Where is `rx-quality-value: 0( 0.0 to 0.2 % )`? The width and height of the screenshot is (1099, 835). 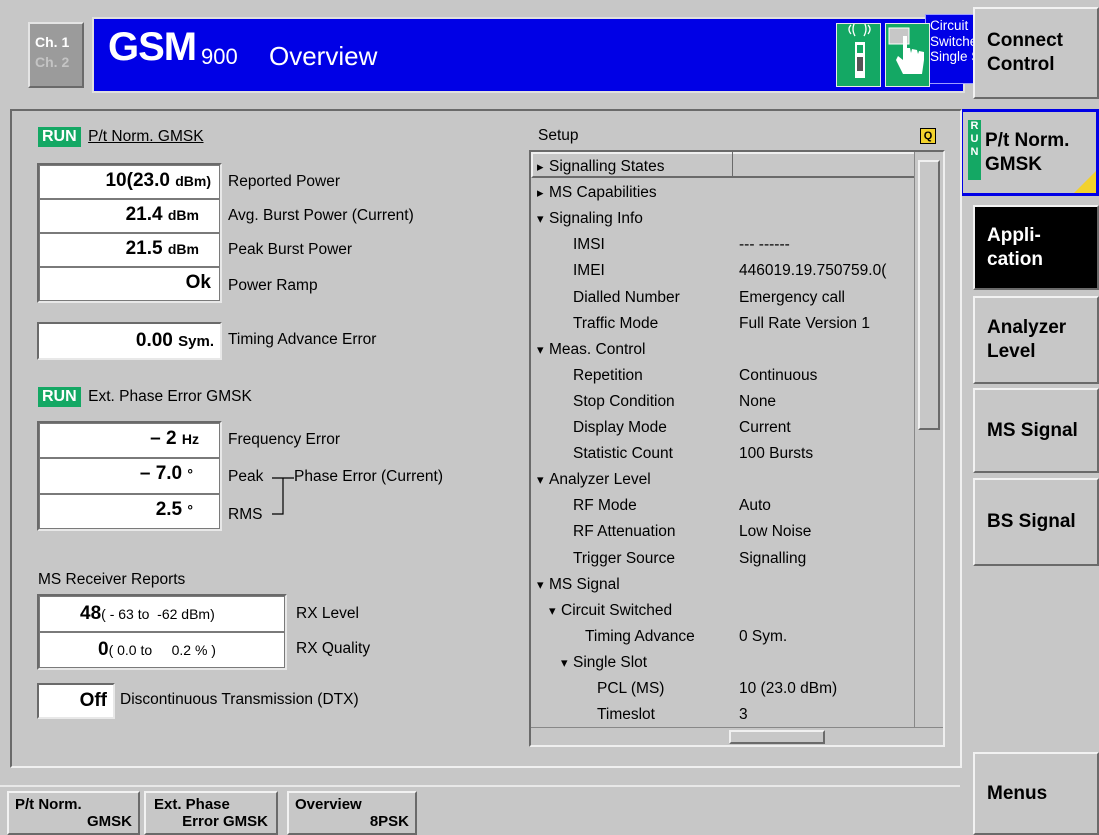 rx-quality-value: 0( 0.0 to 0.2 % ) is located at coordinates (162, 650).